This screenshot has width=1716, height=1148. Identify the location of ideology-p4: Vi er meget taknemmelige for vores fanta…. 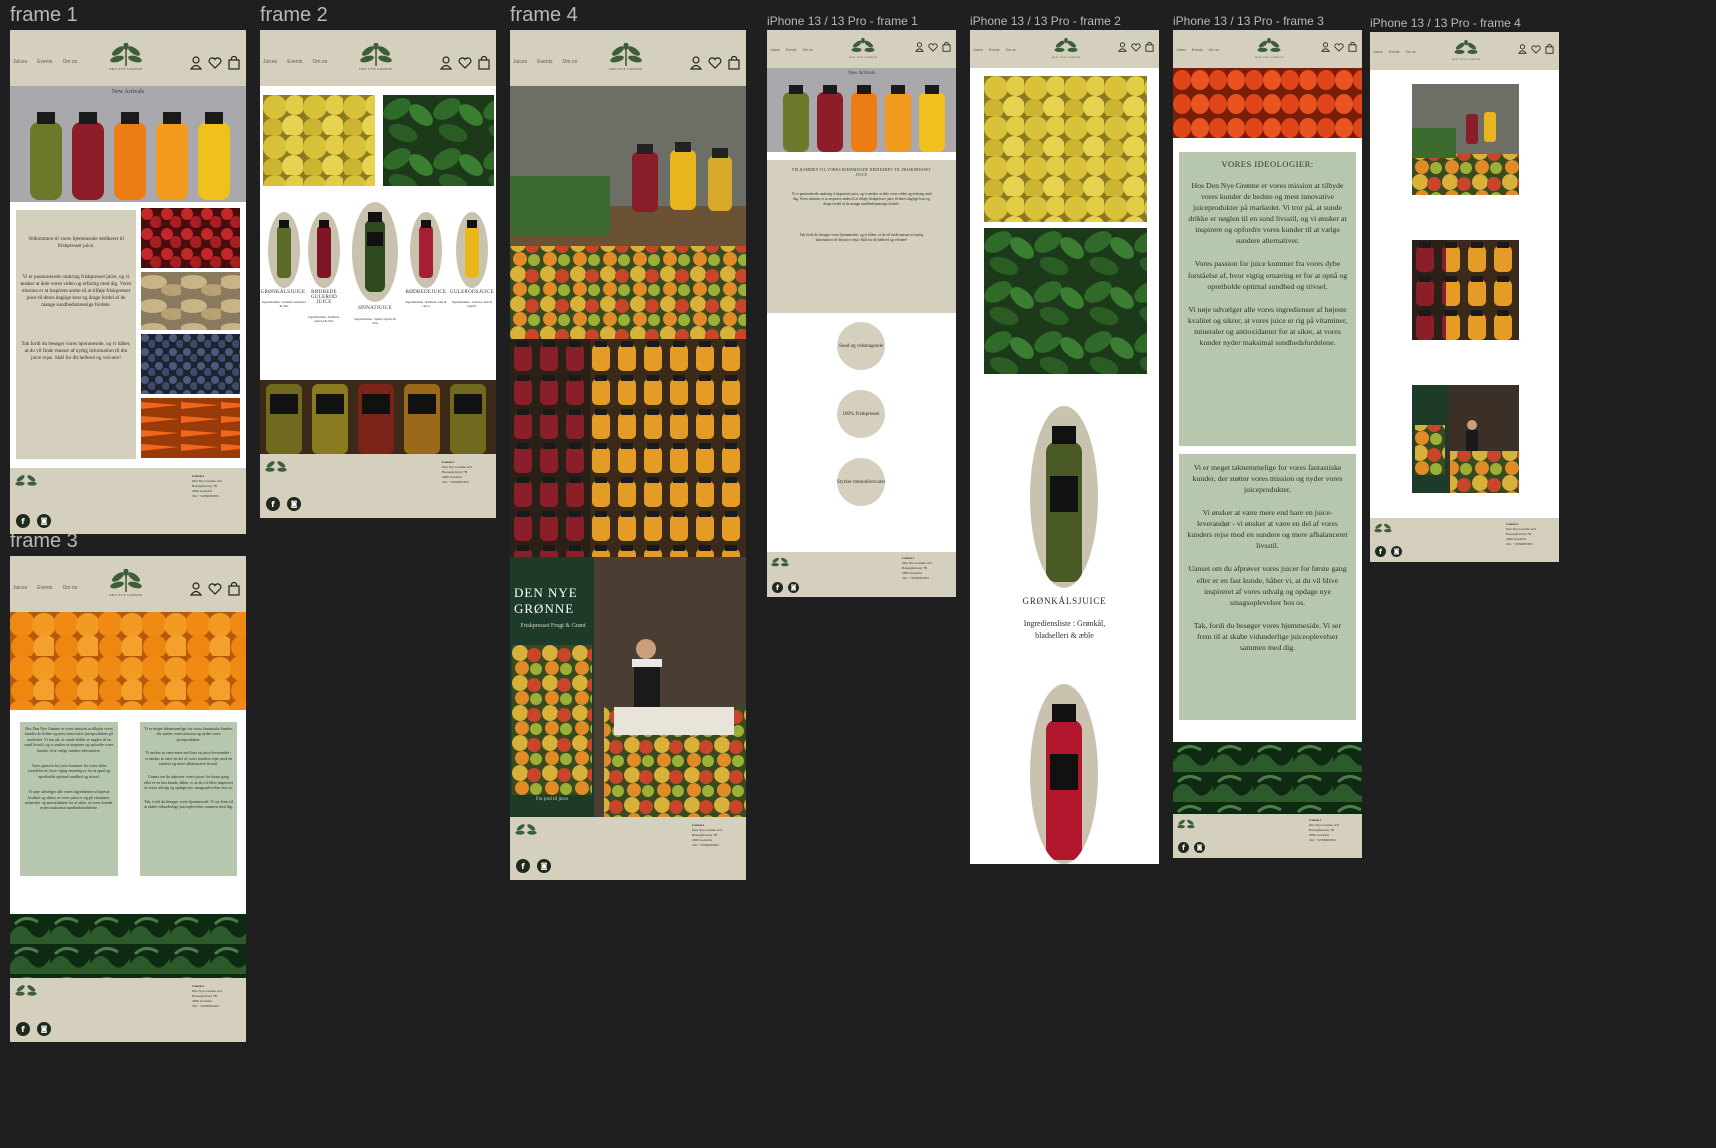
(188, 734).